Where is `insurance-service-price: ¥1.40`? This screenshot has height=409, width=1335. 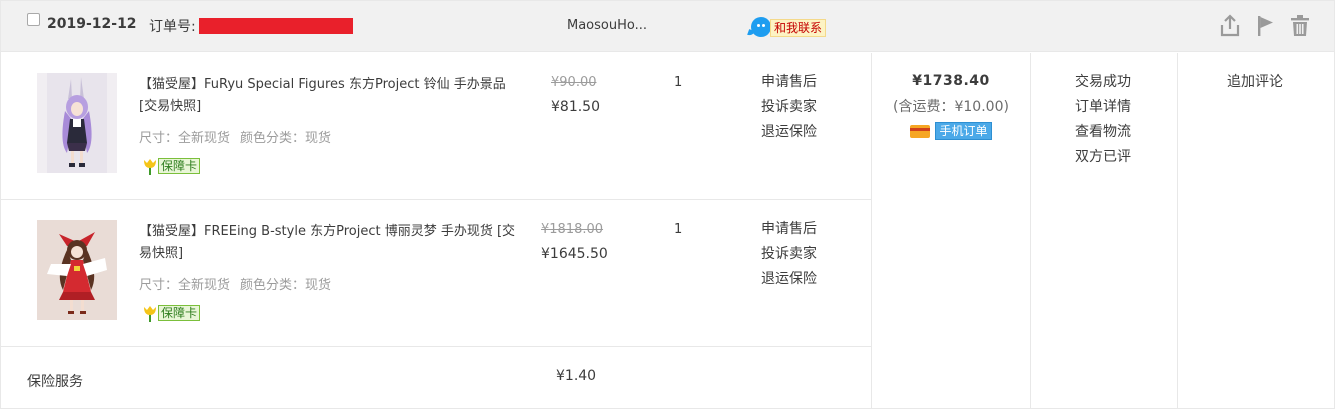
insurance-service-price: ¥1.40 is located at coordinates (576, 376).